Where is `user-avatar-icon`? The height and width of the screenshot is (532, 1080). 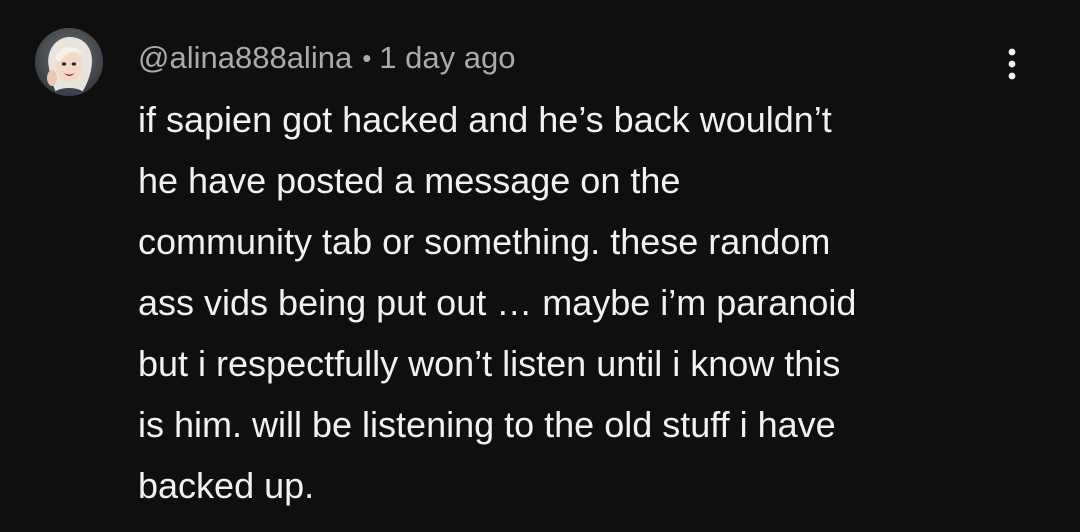 user-avatar-icon is located at coordinates (69, 62).